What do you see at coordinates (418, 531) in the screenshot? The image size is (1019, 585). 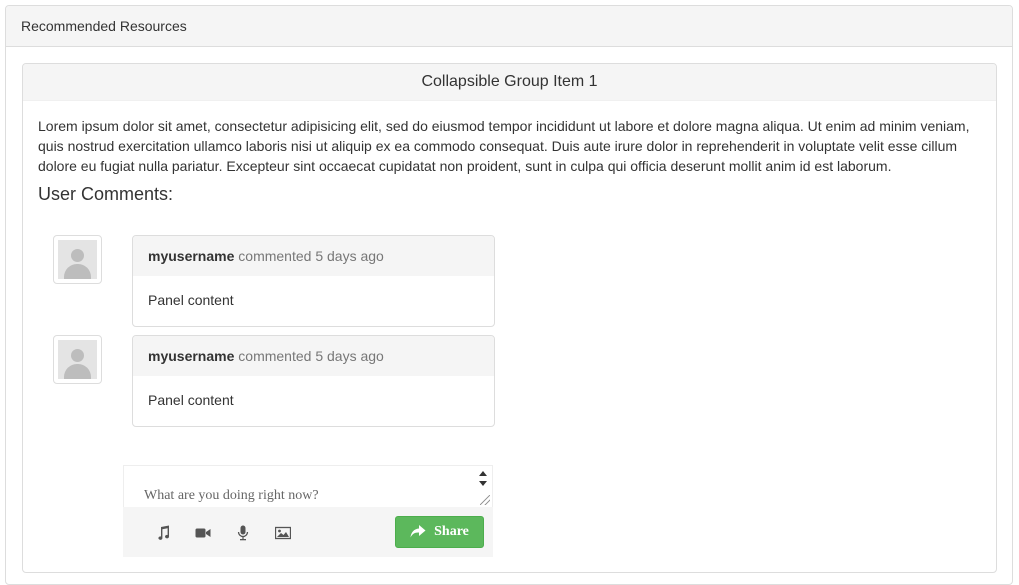 I see `share-icon` at bounding box center [418, 531].